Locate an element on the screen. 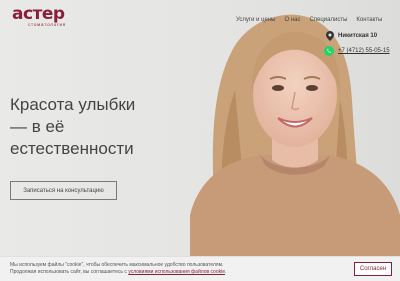 This screenshot has width=400, height=281. headline-line-2: — в её is located at coordinates (37, 126).